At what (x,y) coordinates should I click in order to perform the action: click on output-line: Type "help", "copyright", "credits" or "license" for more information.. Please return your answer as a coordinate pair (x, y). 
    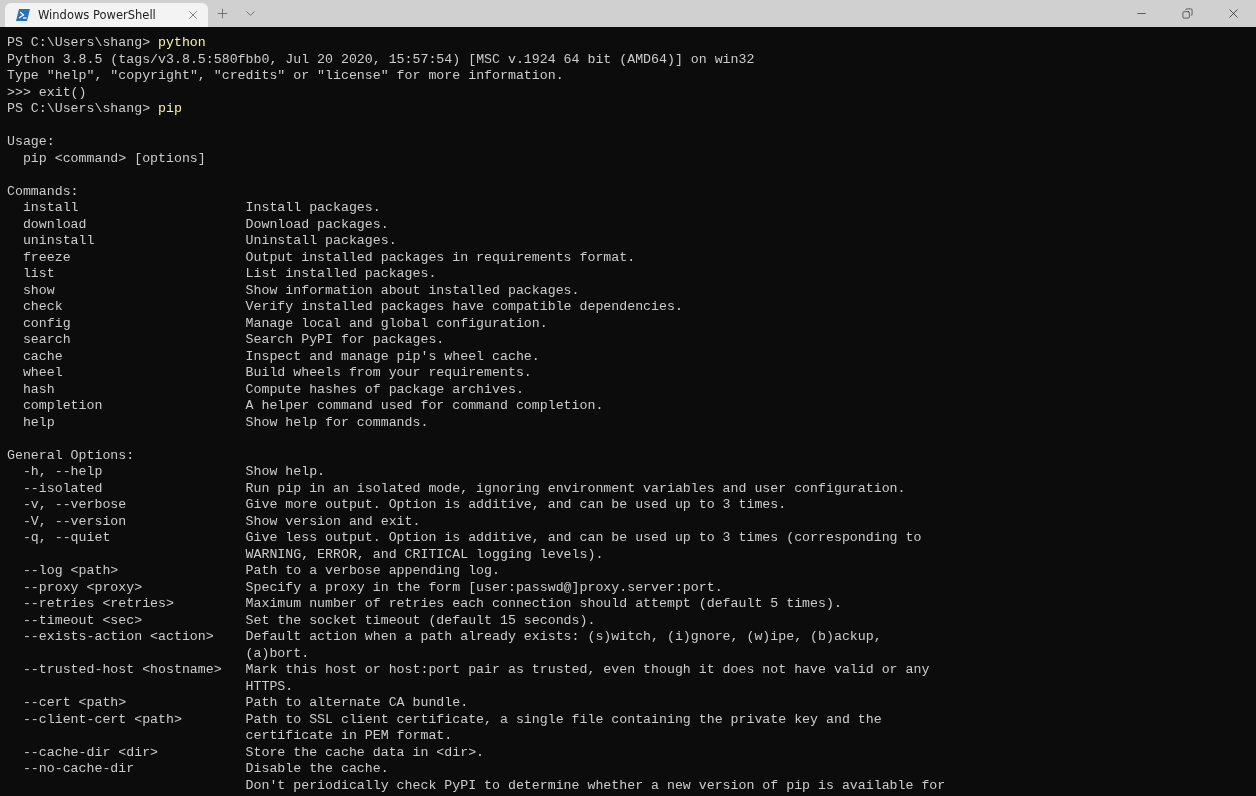
    Looking at the image, I should click on (285, 76).